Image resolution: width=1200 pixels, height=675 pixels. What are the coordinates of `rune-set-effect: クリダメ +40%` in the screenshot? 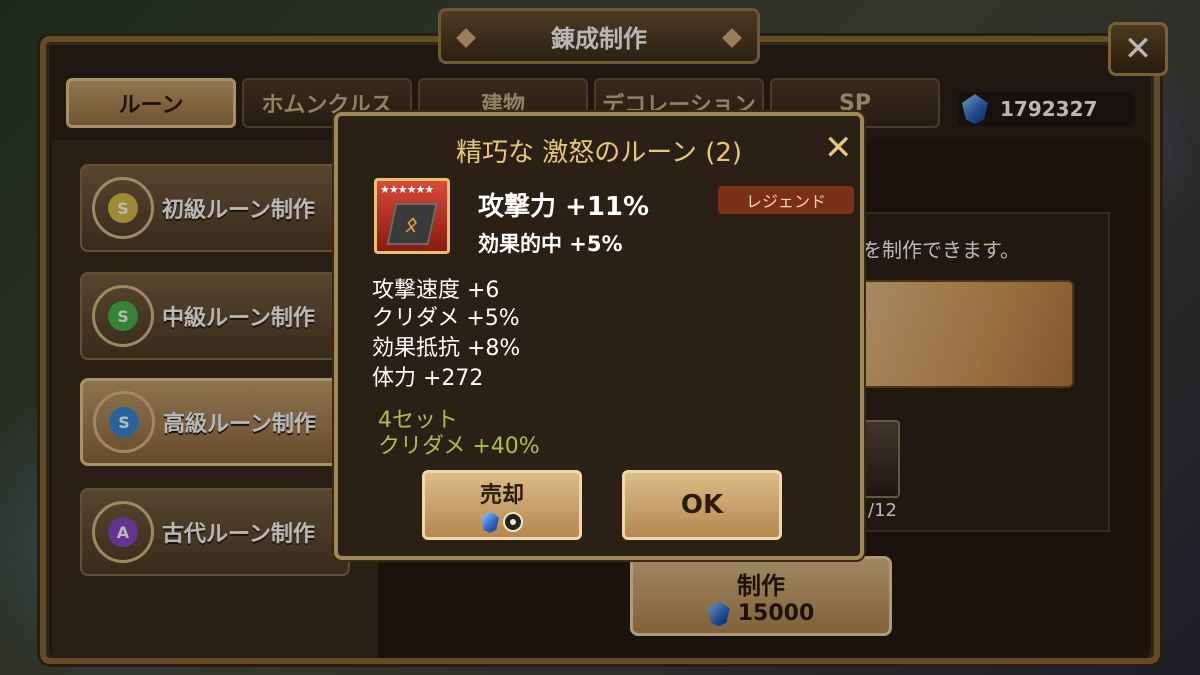 It's located at (459, 446).